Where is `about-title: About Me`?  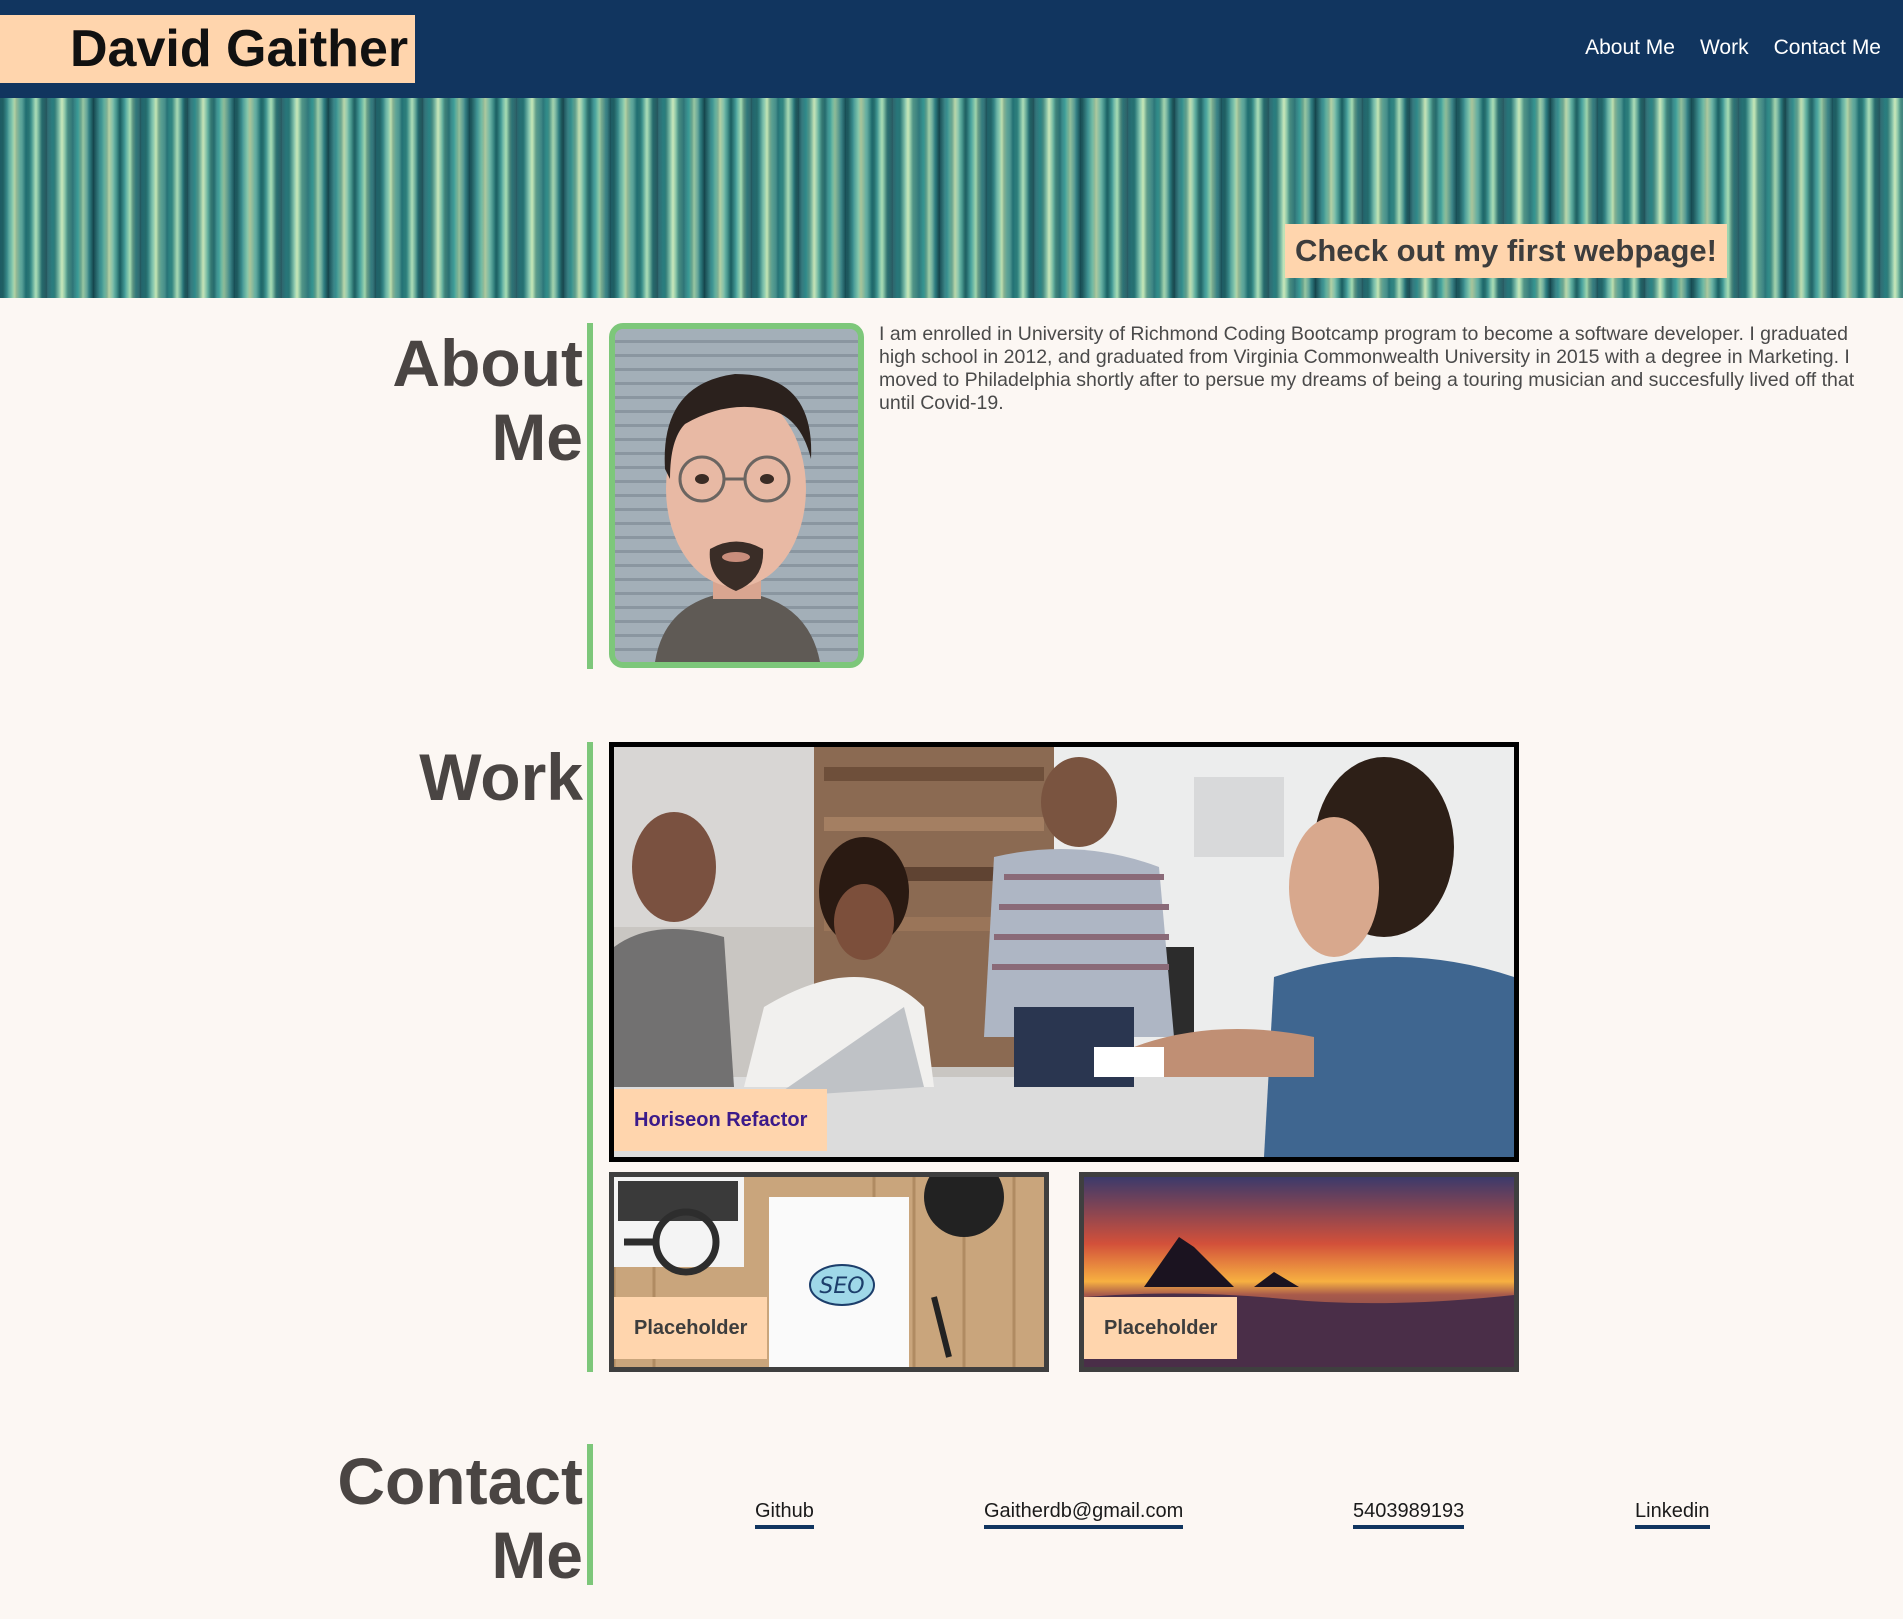 about-title: About Me is located at coordinates (487, 400).